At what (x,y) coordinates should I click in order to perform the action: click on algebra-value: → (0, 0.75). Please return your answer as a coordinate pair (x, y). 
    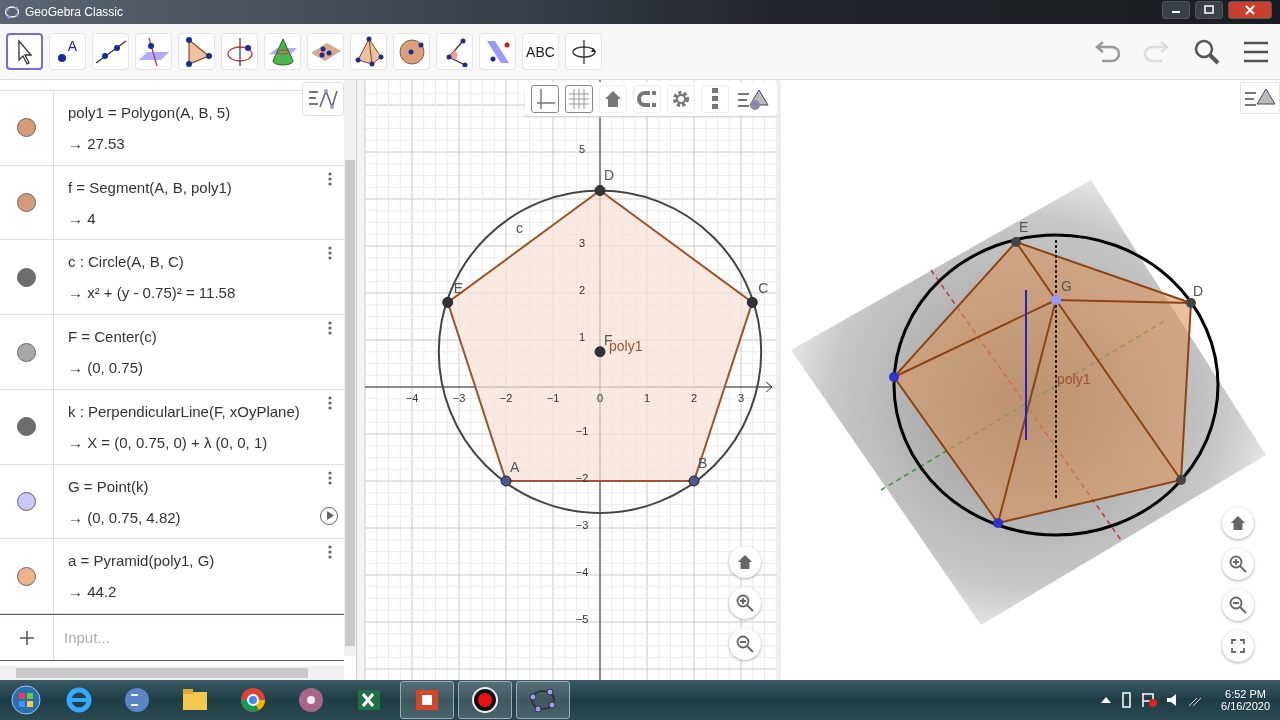
    Looking at the image, I should click on (106, 368).